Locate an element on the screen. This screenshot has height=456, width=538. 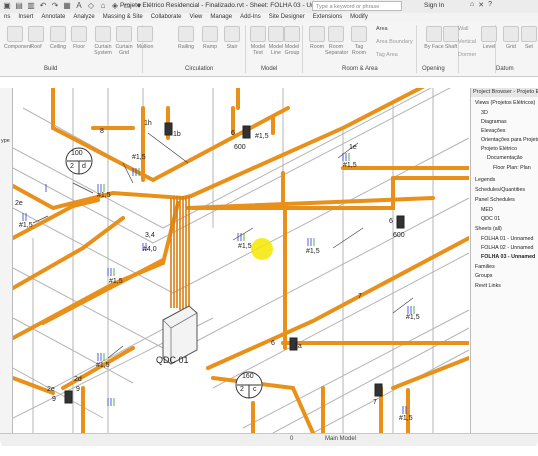
browser-tree-item: Revit Links is located at coordinates (488, 286).